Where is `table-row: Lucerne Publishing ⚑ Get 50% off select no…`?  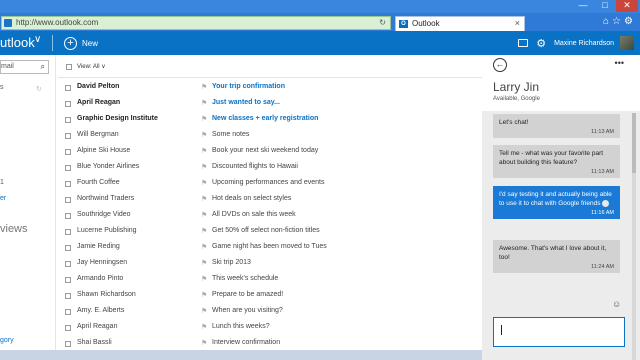
table-row: Lucerne Publishing ⚑ Get 50% off select no… is located at coordinates (270, 232).